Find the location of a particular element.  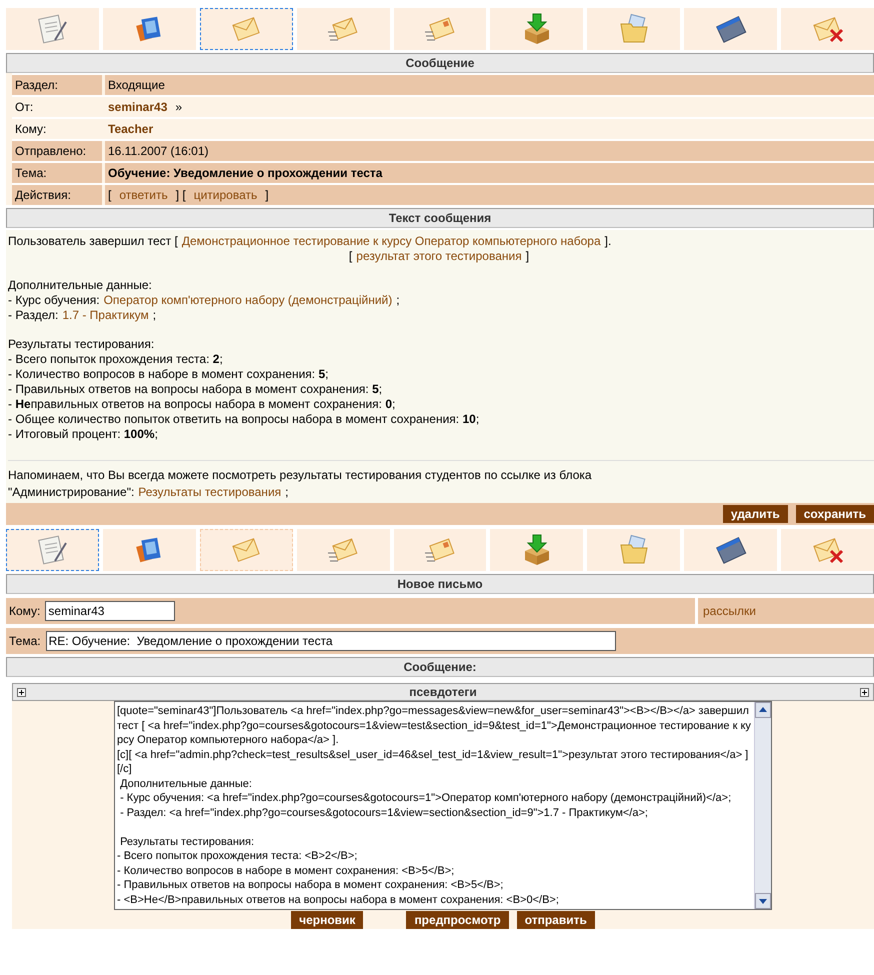

link: результат этого тестирования is located at coordinates (439, 256).